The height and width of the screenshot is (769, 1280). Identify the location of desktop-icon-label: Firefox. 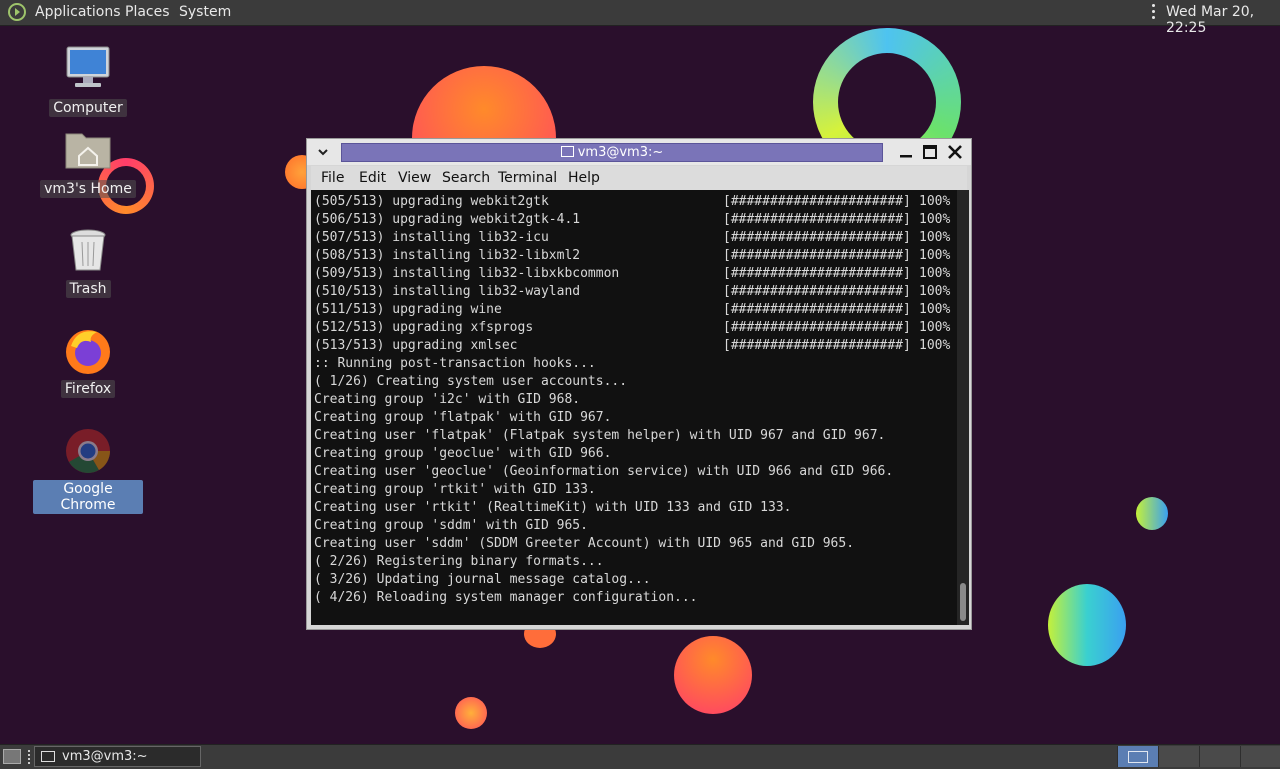
(88, 389).